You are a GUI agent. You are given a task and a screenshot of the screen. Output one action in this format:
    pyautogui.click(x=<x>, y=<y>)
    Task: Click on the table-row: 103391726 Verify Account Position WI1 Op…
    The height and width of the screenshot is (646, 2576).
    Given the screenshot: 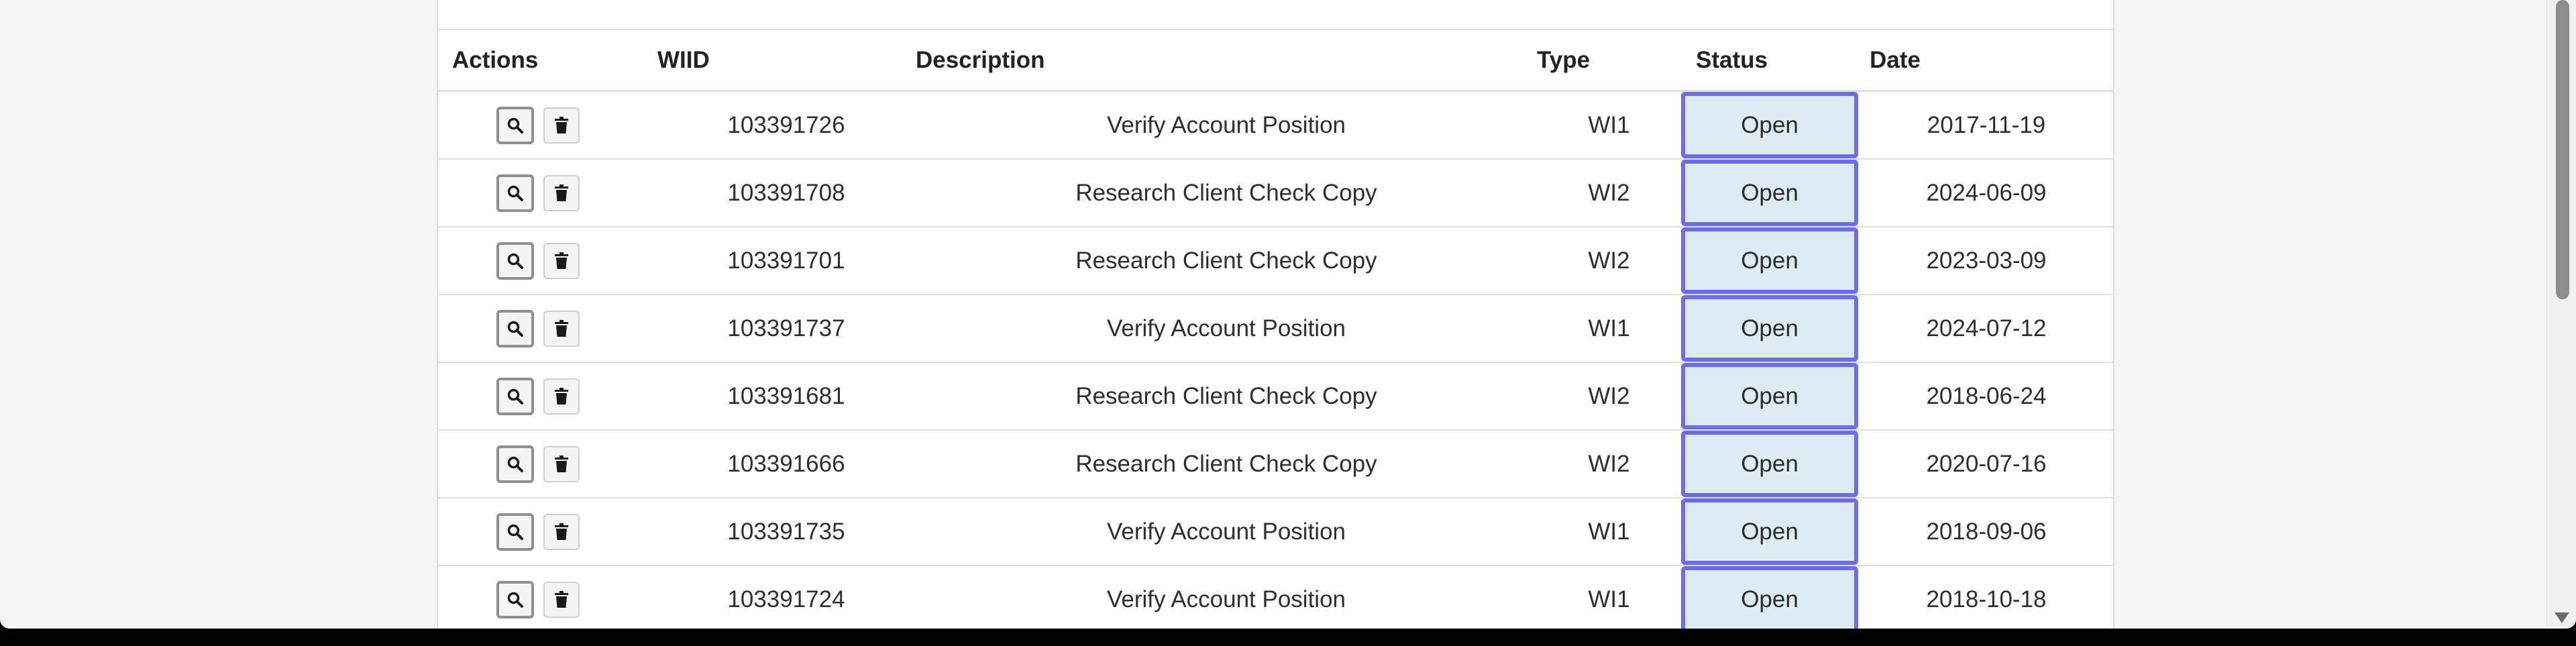 What is the action you would take?
    pyautogui.click(x=1275, y=125)
    